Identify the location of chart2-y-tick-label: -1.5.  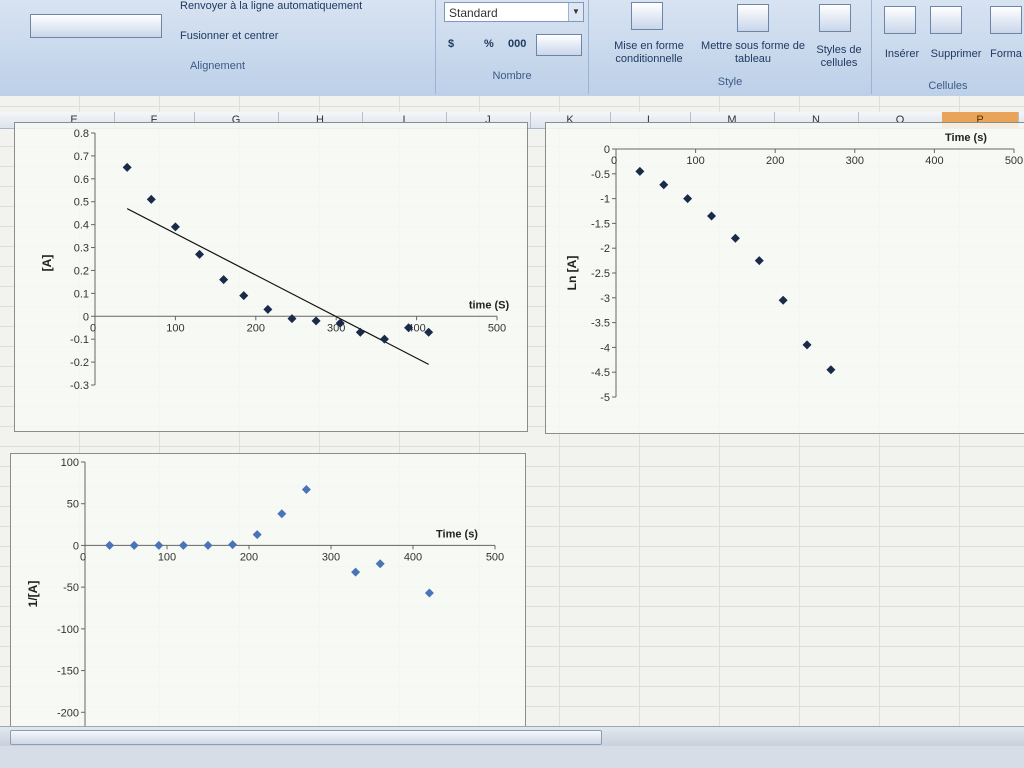
(600, 224).